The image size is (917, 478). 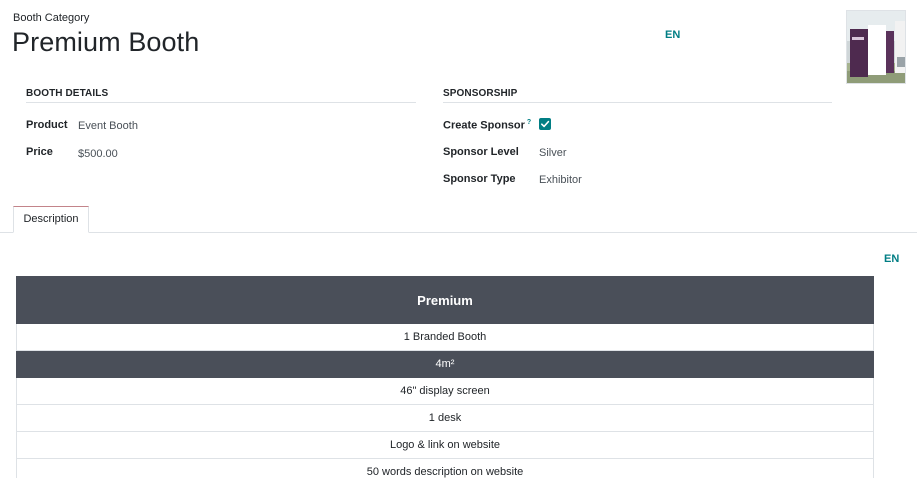 What do you see at coordinates (51, 18) in the screenshot?
I see `model-label: Booth Category` at bounding box center [51, 18].